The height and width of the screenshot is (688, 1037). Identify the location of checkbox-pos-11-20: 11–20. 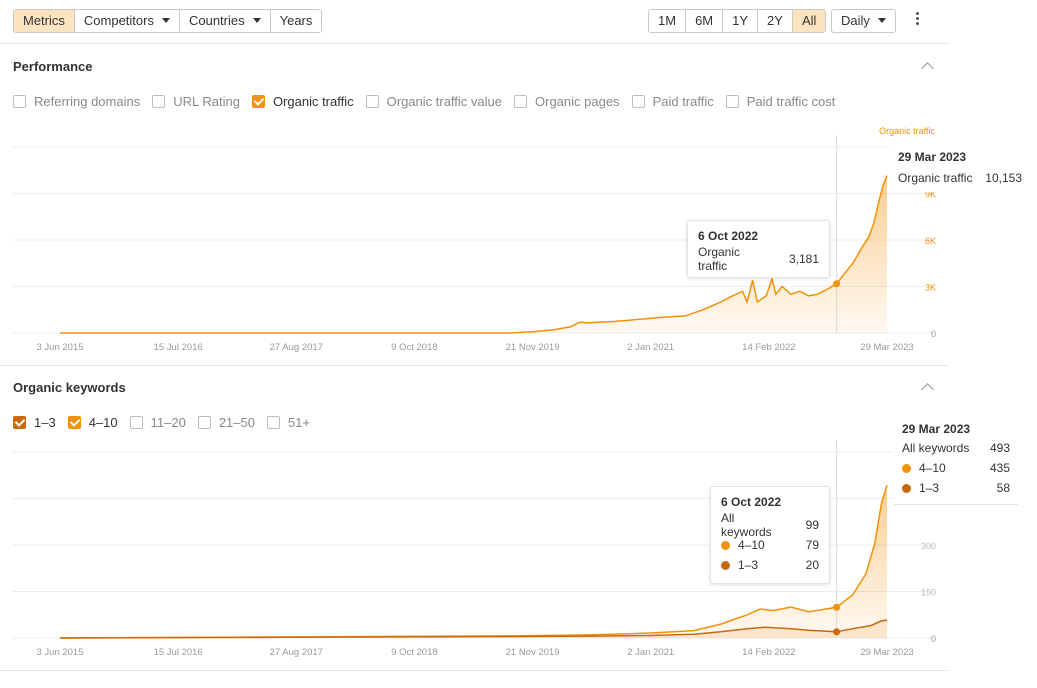
(157, 422).